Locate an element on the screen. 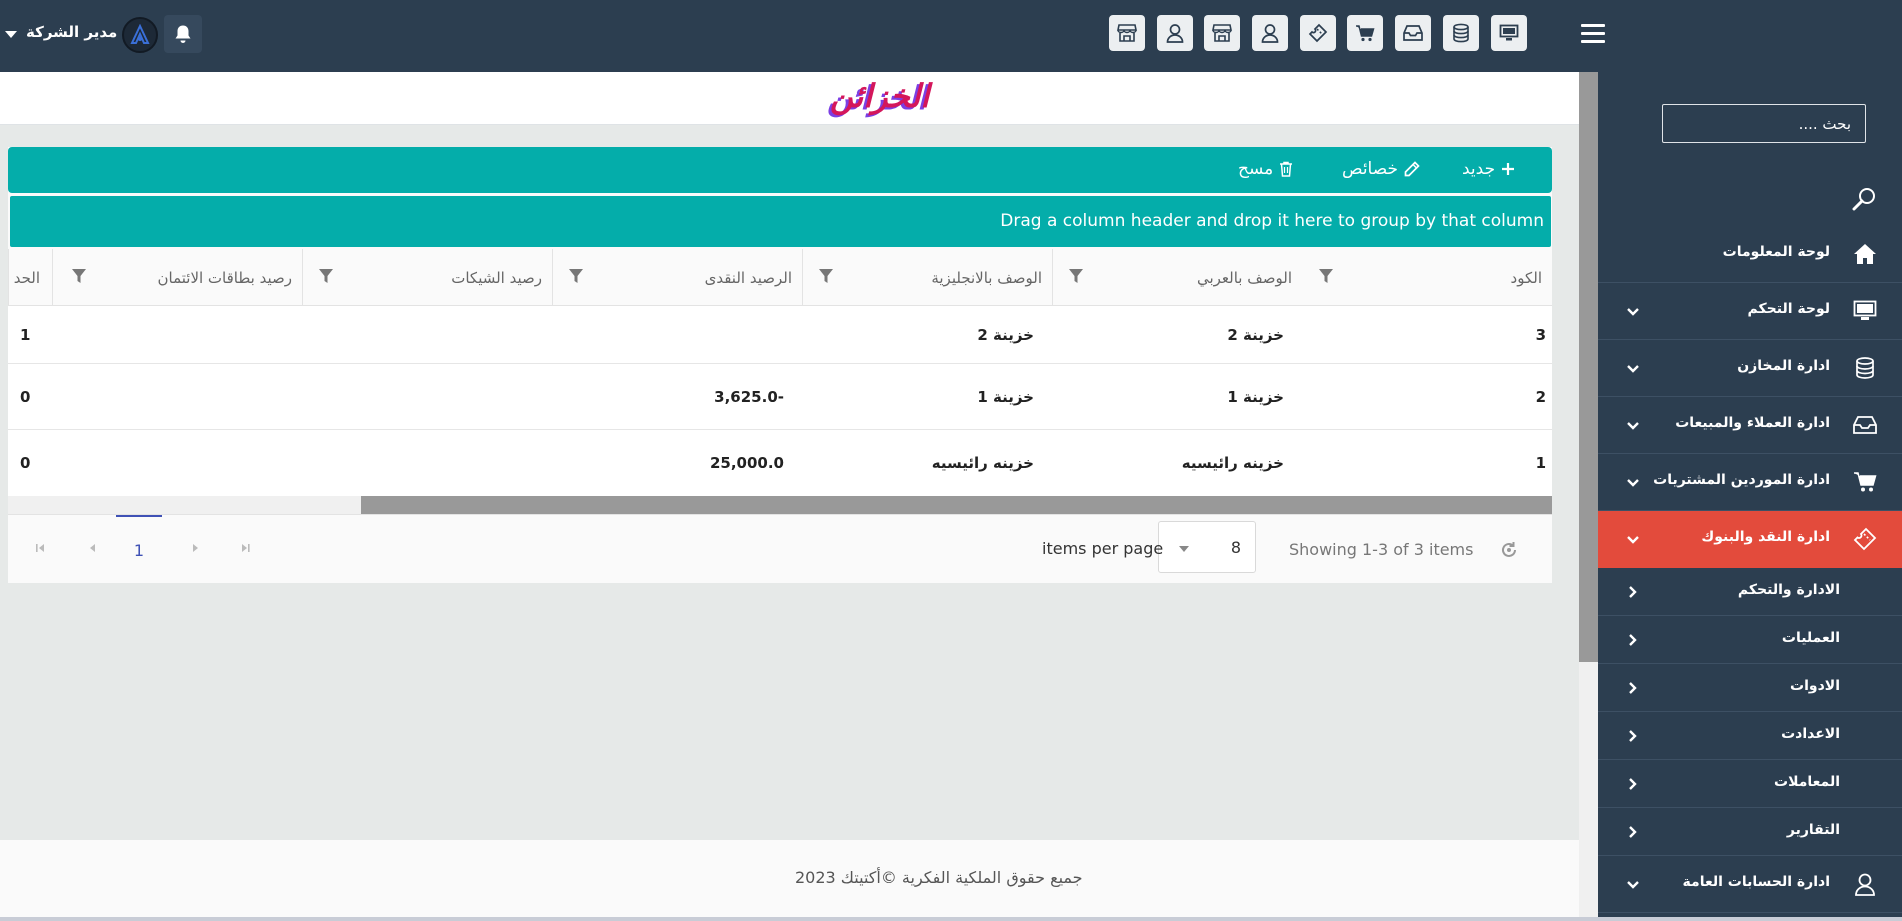  column-header-code: الكود is located at coordinates (1427, 277).